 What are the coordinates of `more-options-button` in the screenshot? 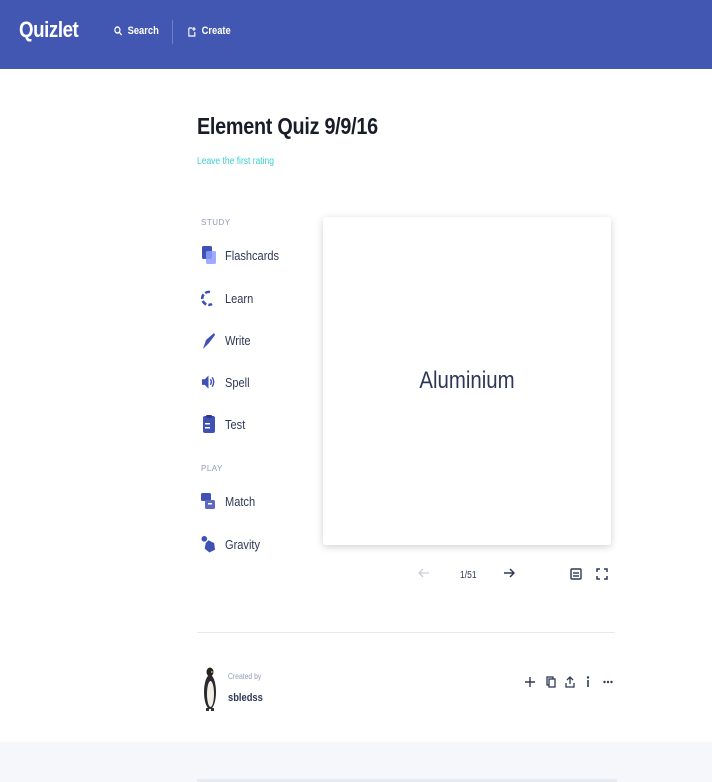 It's located at (608, 682).